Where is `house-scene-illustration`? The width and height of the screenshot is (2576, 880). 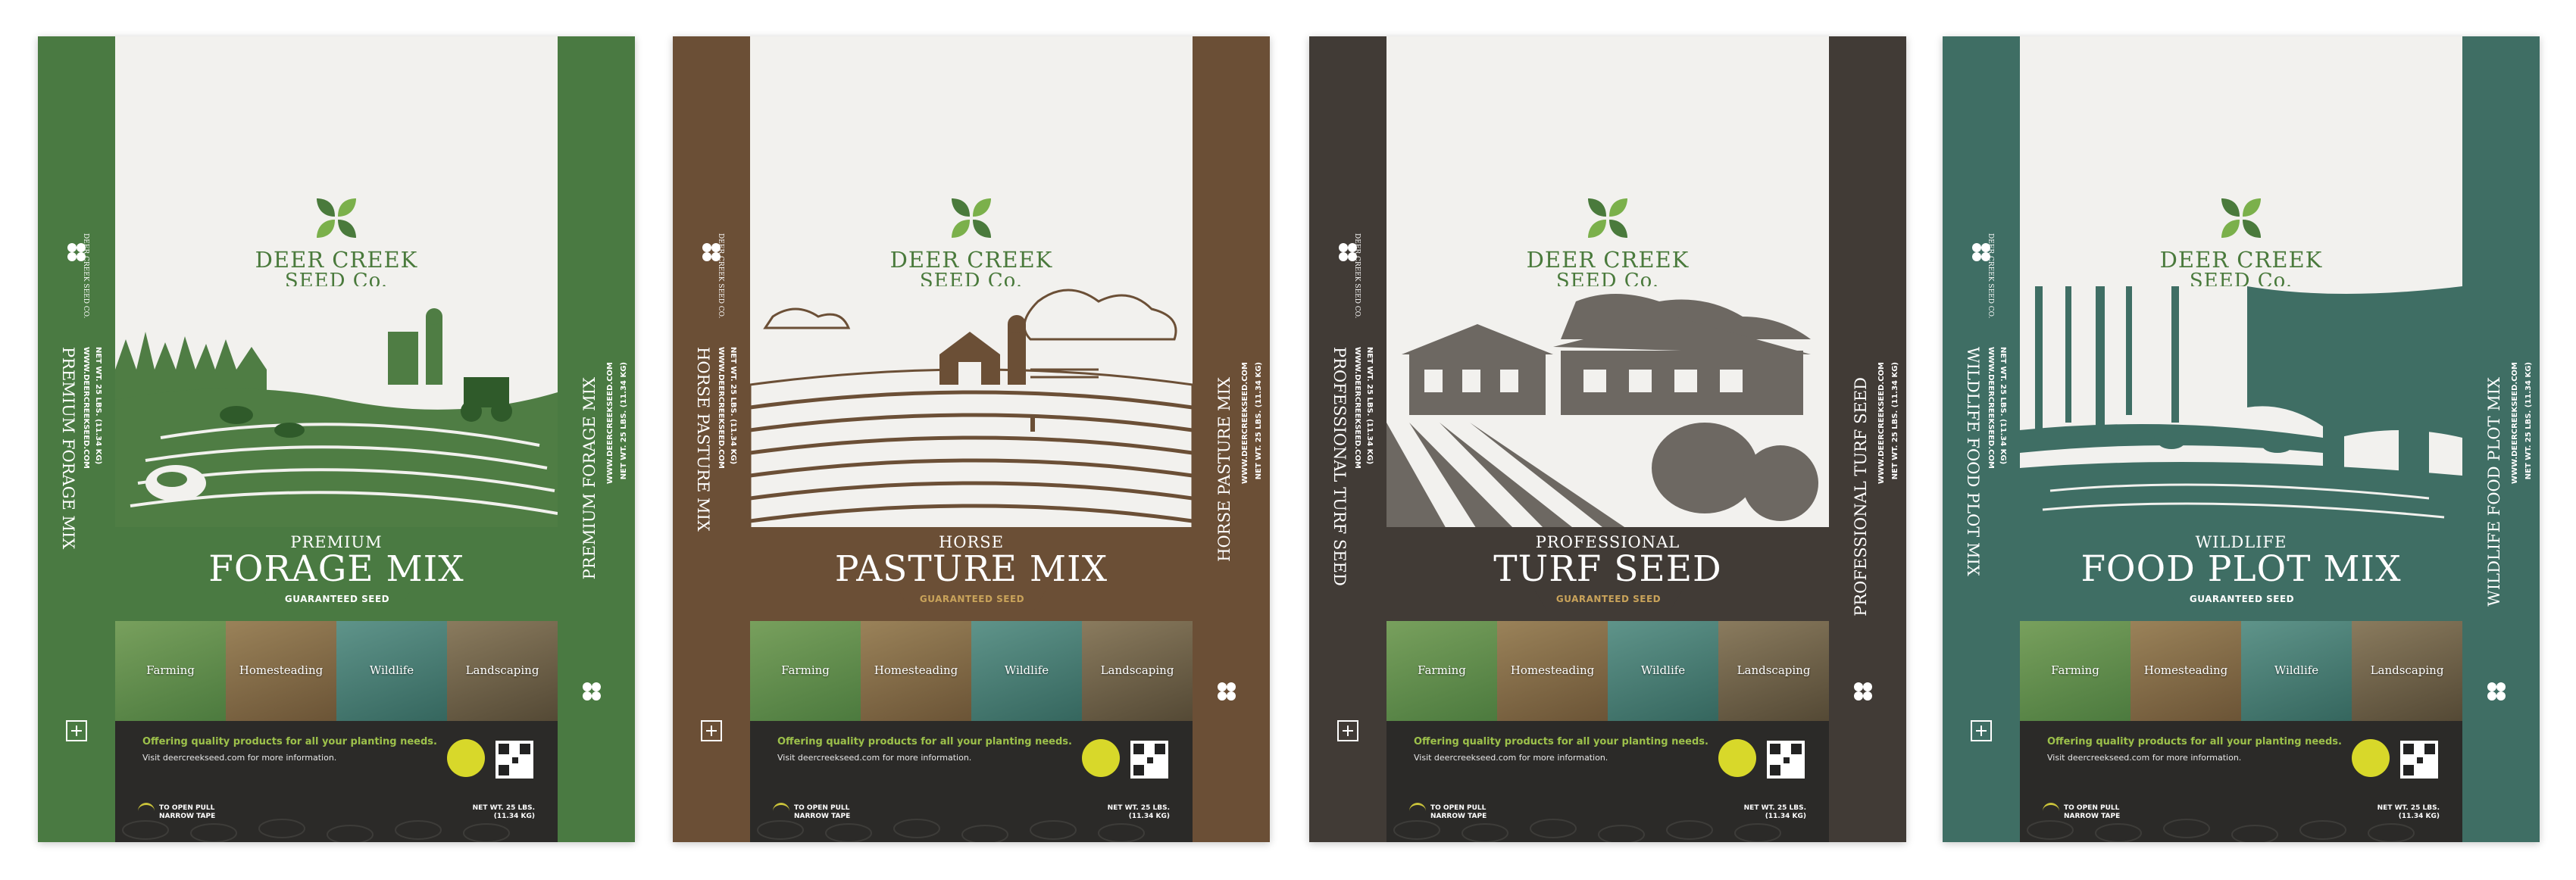 house-scene-illustration is located at coordinates (1607, 408).